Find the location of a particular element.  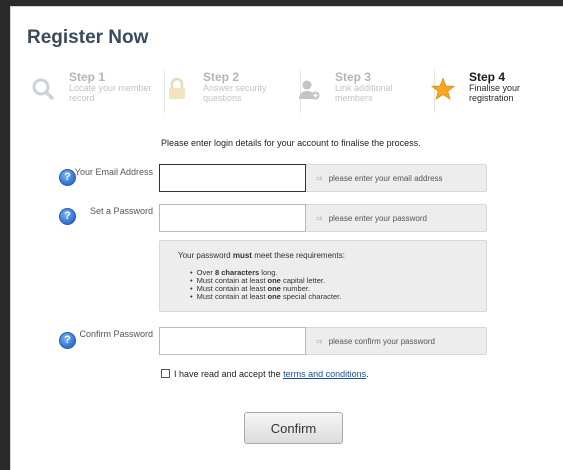

step-1: Step 1 Locate your member record is located at coordinates (91, 90).